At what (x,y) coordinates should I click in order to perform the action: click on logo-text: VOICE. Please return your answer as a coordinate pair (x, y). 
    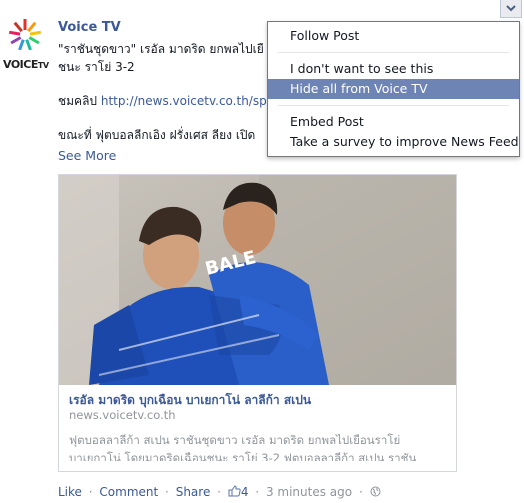
    Looking at the image, I should click on (20, 64).